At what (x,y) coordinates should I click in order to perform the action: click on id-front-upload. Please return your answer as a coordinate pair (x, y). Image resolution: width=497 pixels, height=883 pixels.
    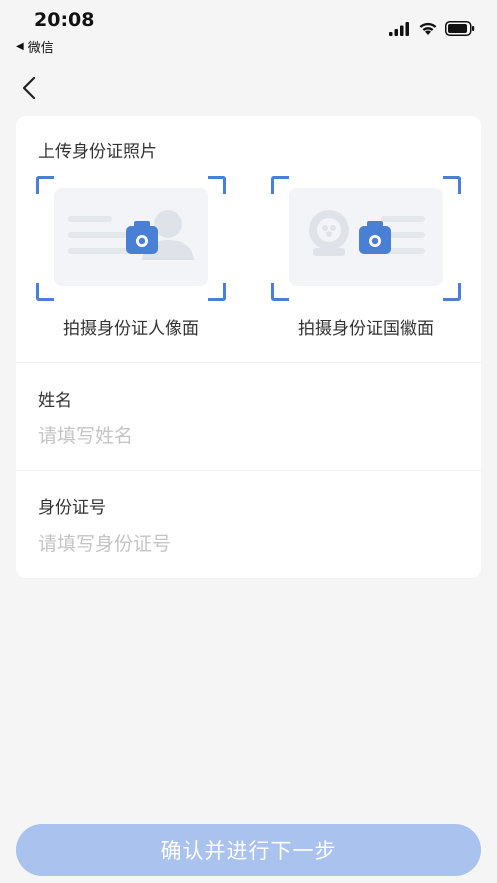
    Looking at the image, I should click on (131, 238).